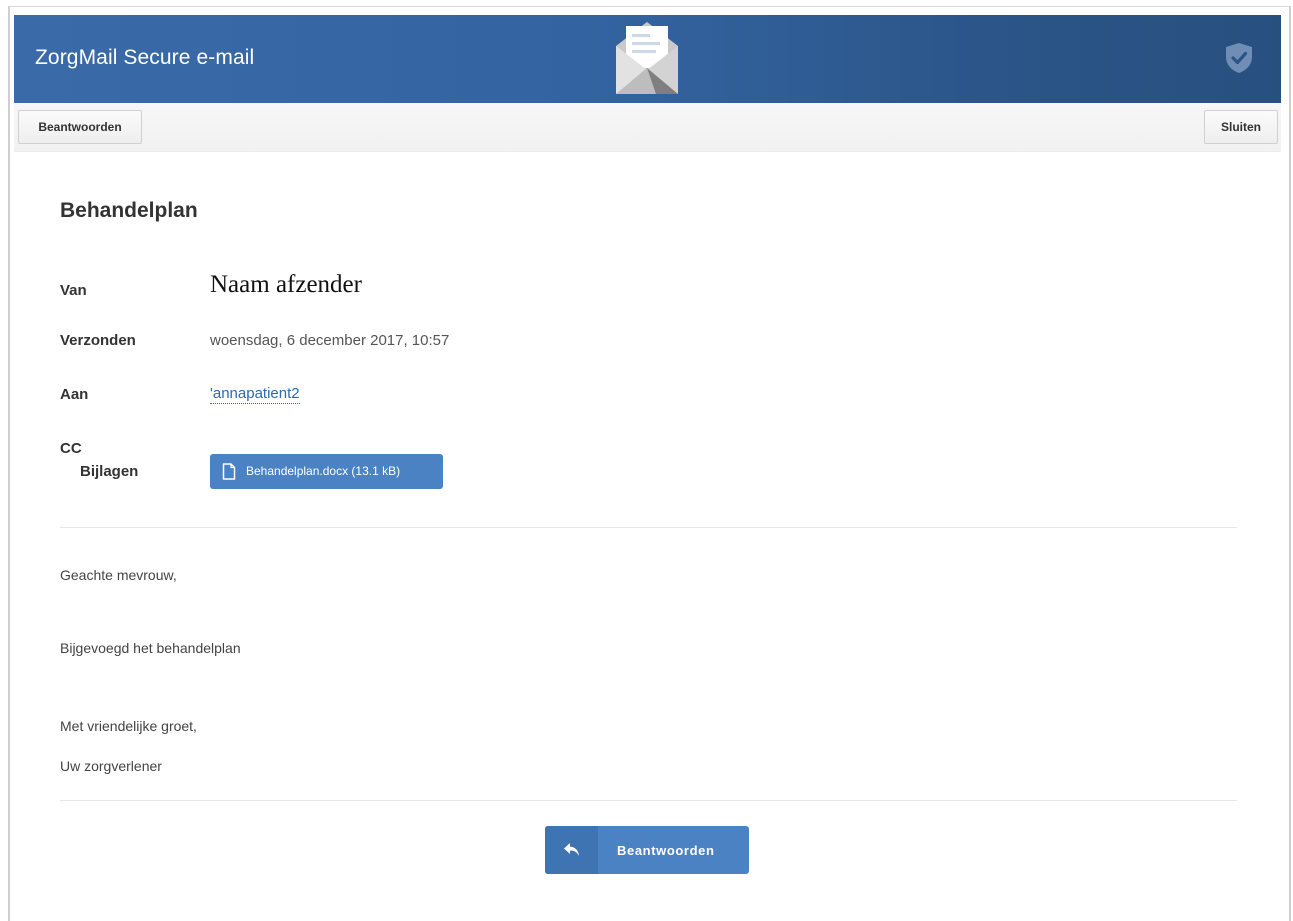  I want to click on reply-icon-block, so click(571, 850).